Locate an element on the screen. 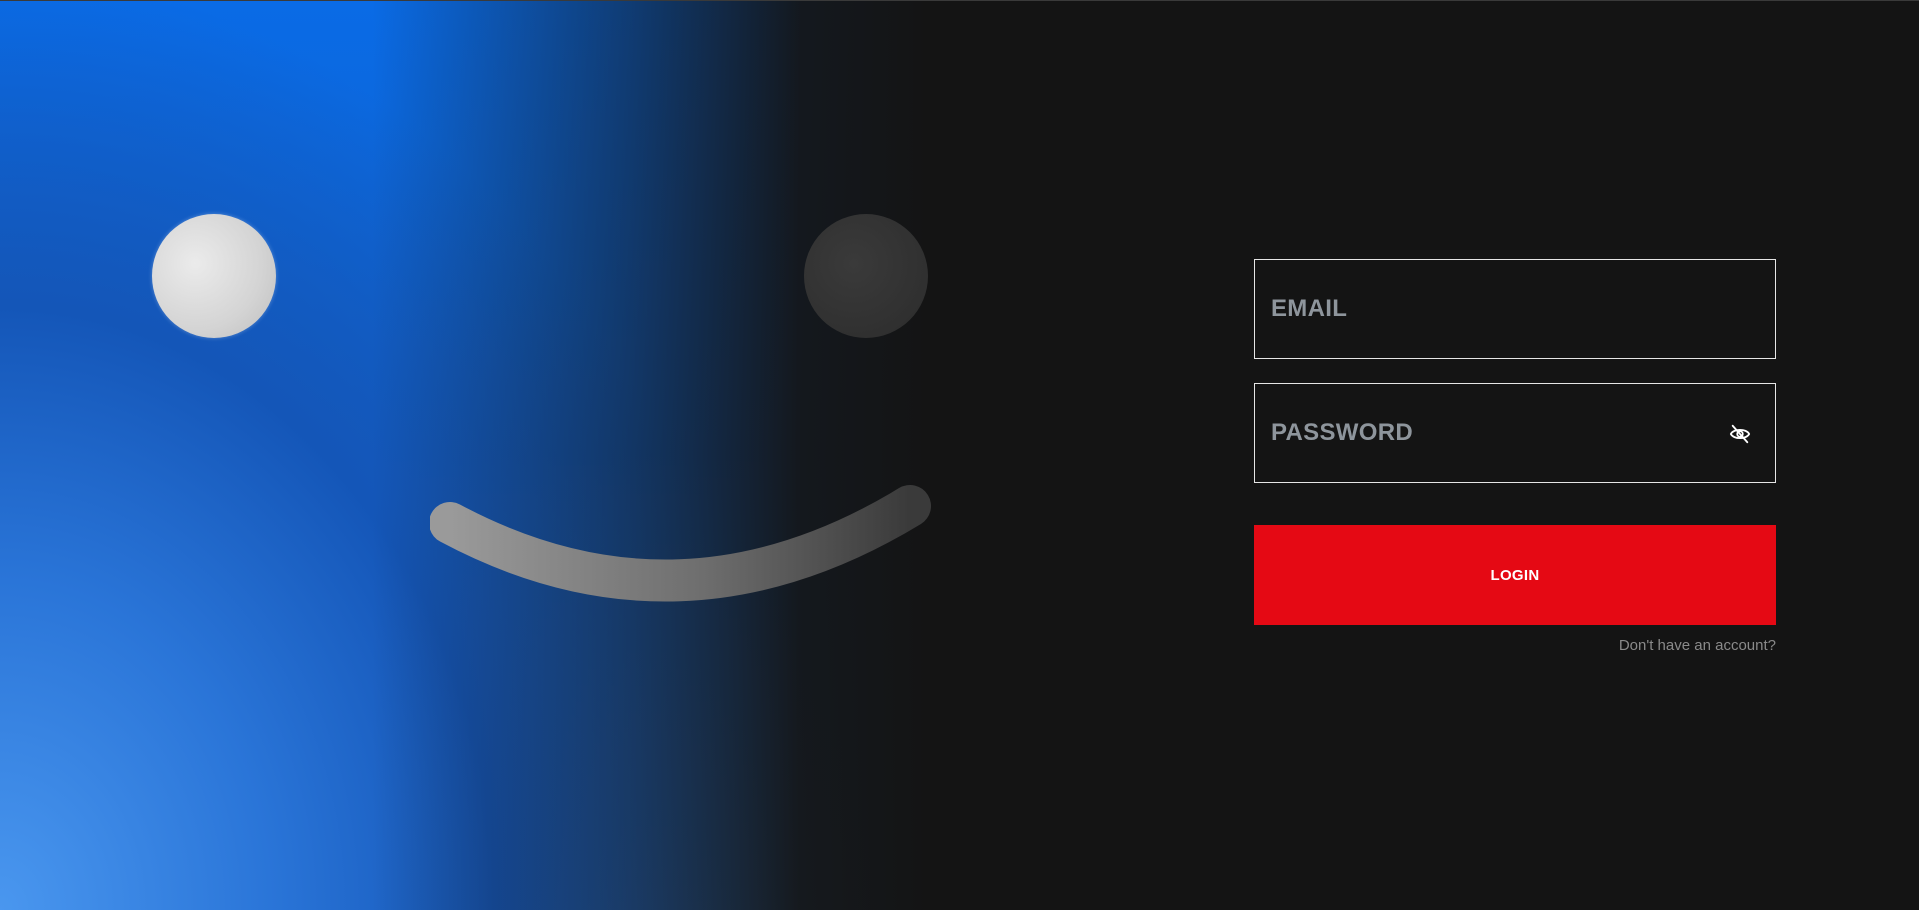  login-form: LOGIN Don't have an account? is located at coordinates (1515, 456).